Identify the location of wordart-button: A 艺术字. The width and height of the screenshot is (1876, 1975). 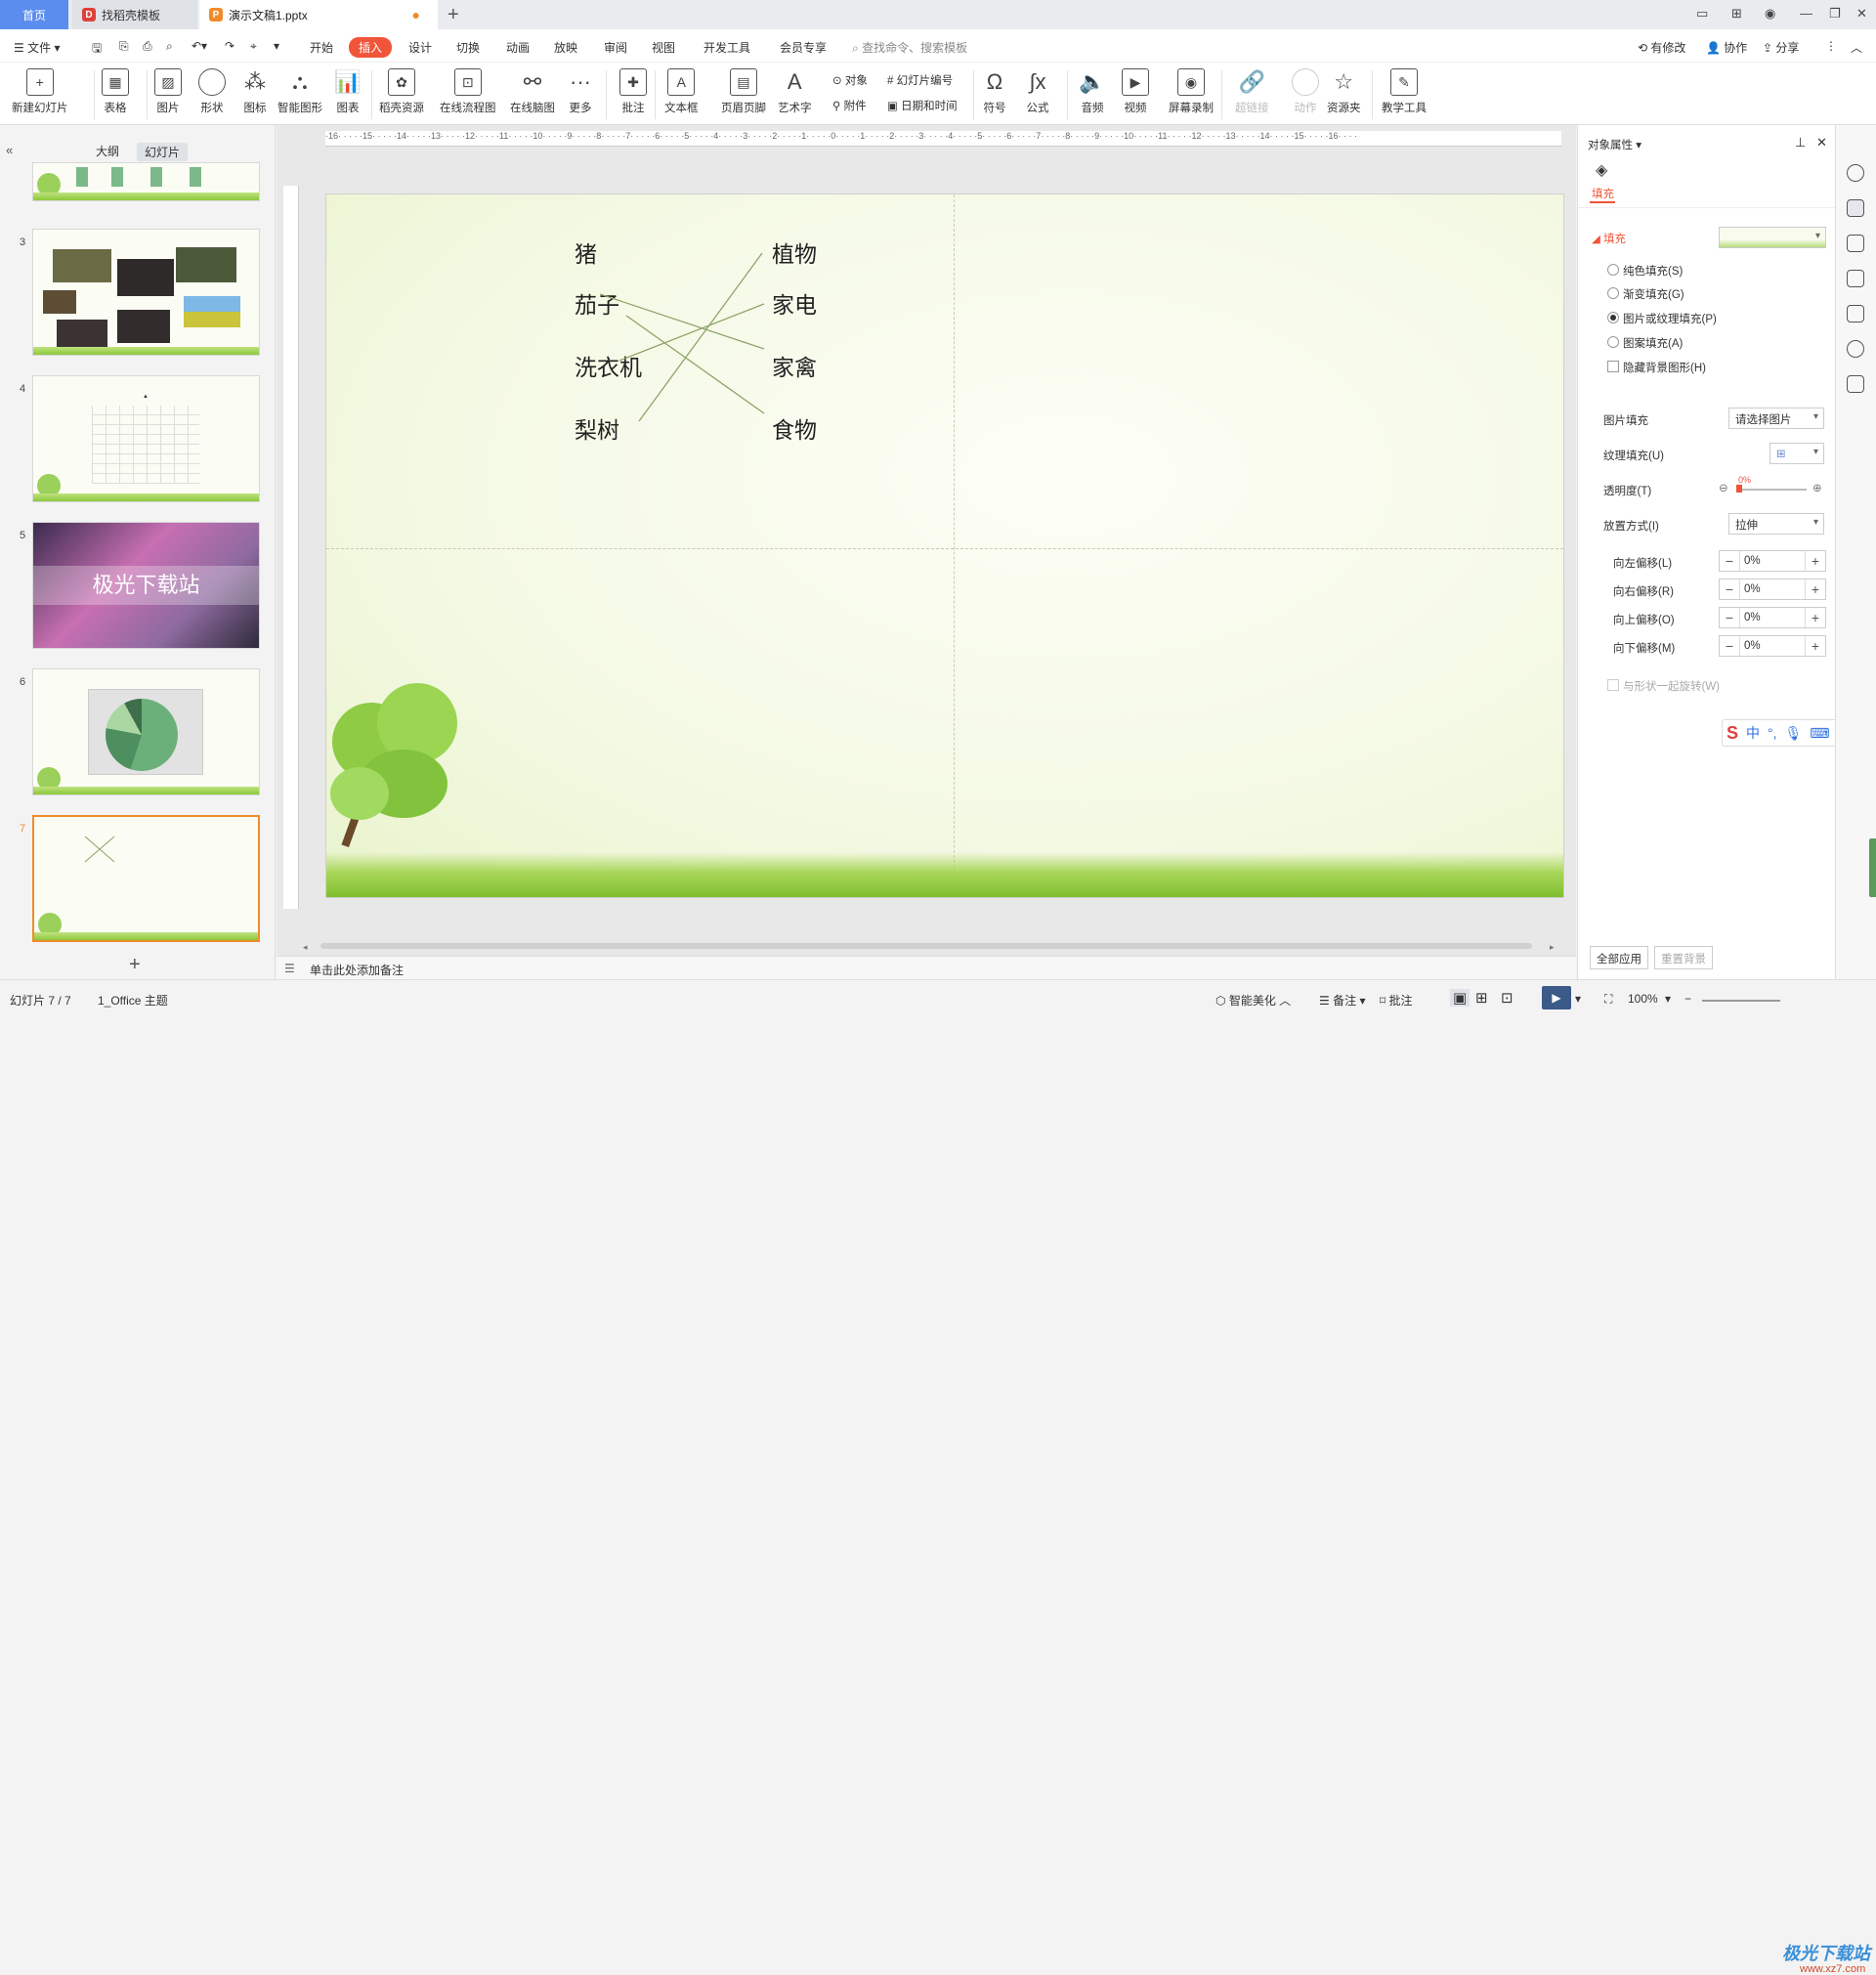
(795, 92).